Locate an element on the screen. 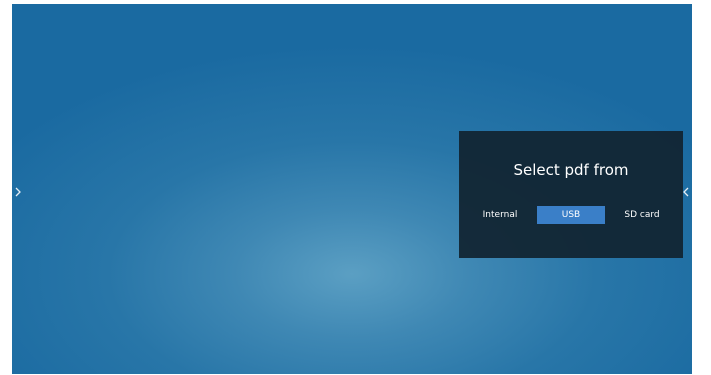 The image size is (711, 375). option-usb: USB is located at coordinates (571, 215).